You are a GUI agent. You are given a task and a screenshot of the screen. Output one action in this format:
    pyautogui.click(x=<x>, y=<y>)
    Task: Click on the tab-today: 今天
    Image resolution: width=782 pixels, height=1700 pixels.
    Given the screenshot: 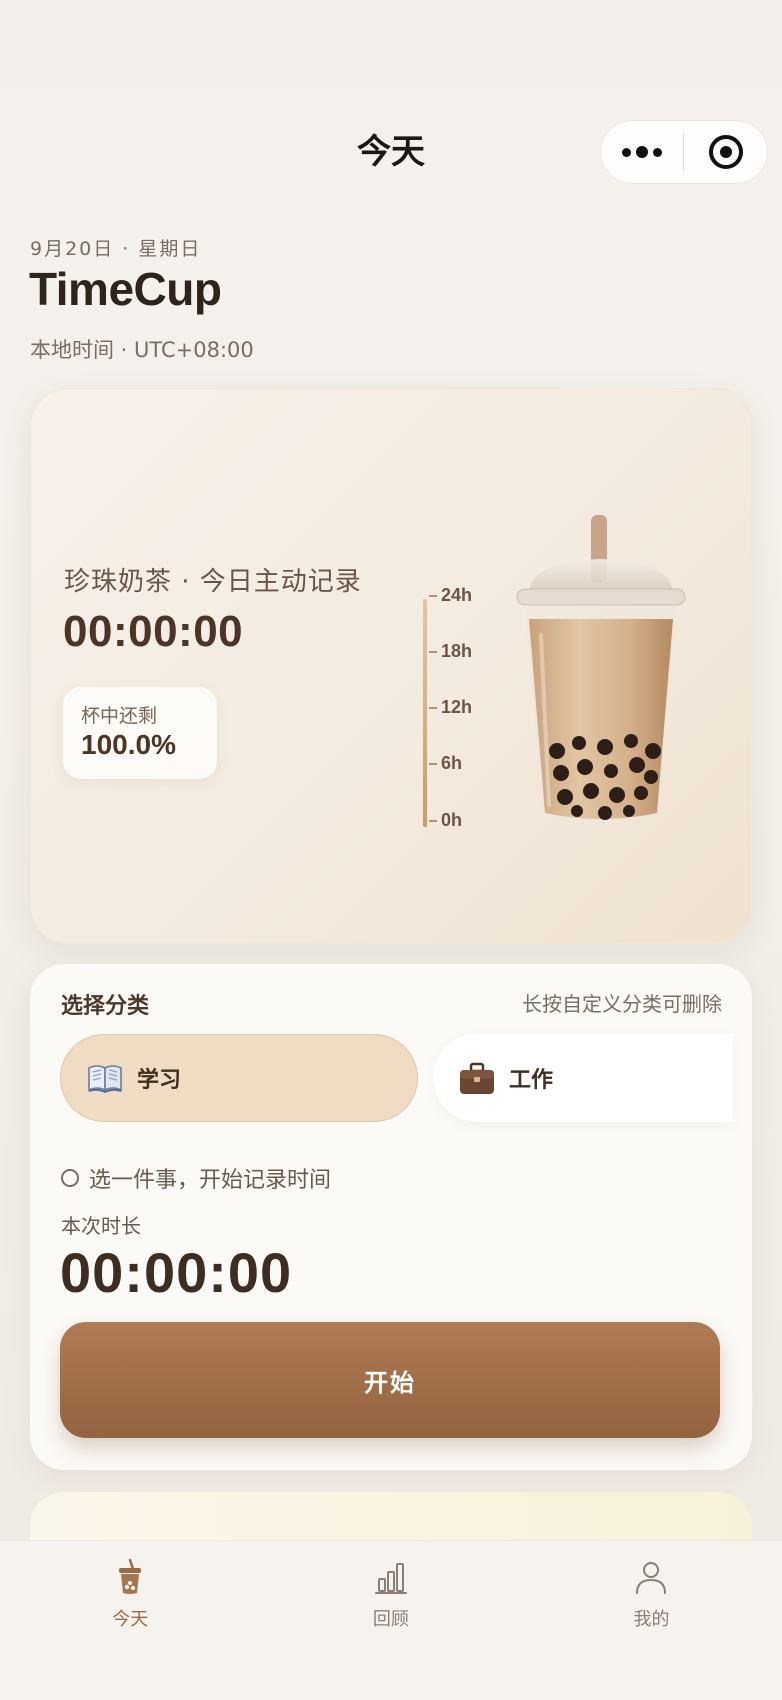 What is the action you would take?
    pyautogui.click(x=130, y=1620)
    